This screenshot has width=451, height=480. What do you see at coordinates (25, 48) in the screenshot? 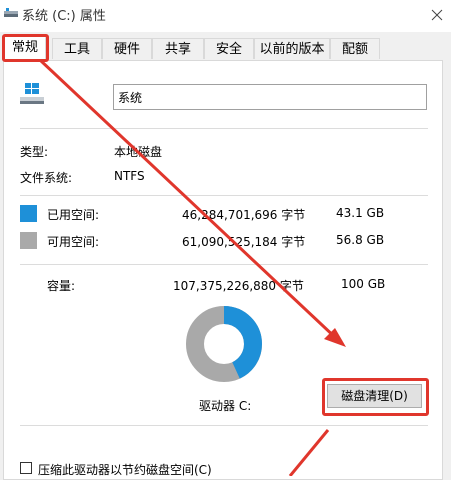
I see `highlight-box-general-tab` at bounding box center [25, 48].